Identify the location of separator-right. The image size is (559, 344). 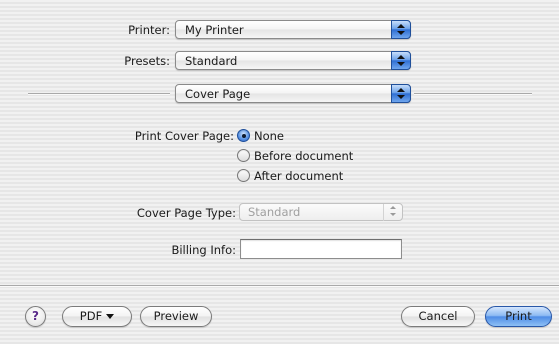
(473, 94).